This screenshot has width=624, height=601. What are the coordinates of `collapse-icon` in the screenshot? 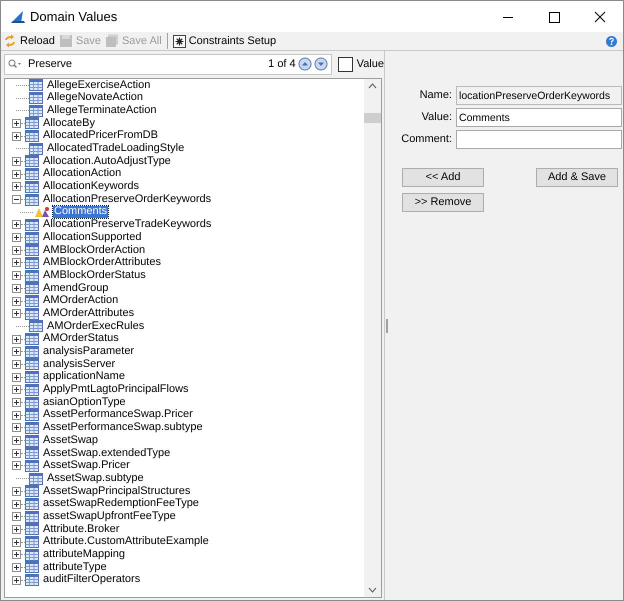 It's located at (16, 199).